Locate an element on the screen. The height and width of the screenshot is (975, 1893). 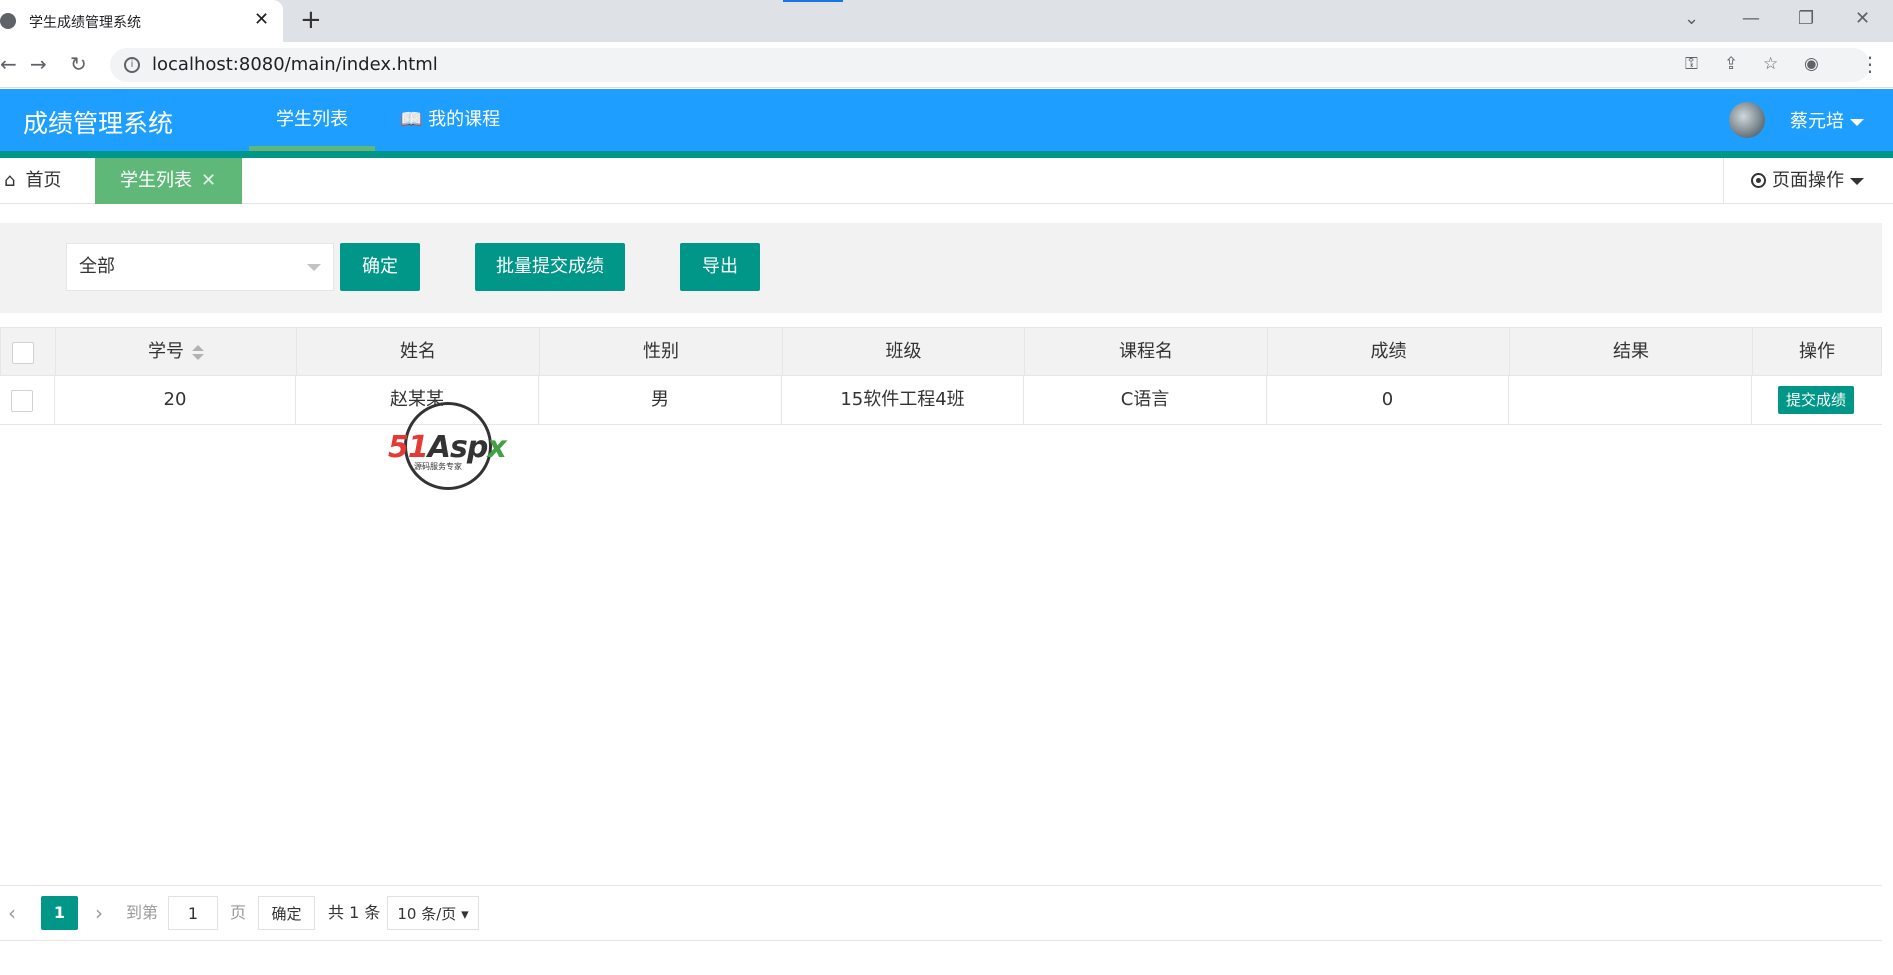
nav-student-list-label: 学生列表 is located at coordinates (312, 119).